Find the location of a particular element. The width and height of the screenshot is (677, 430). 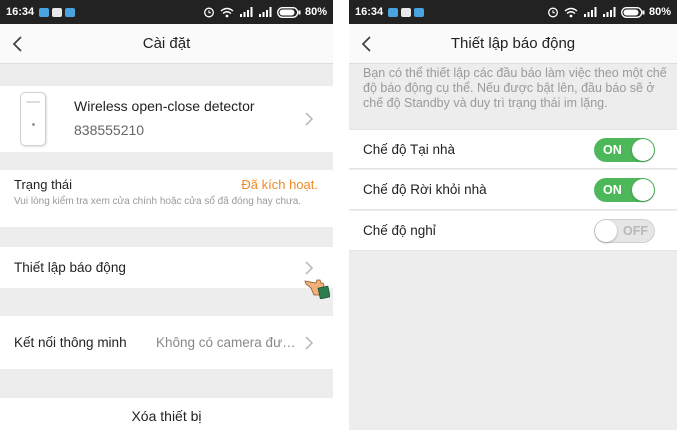

smart-connect-label: Kết nối thông minh is located at coordinates (70, 342).